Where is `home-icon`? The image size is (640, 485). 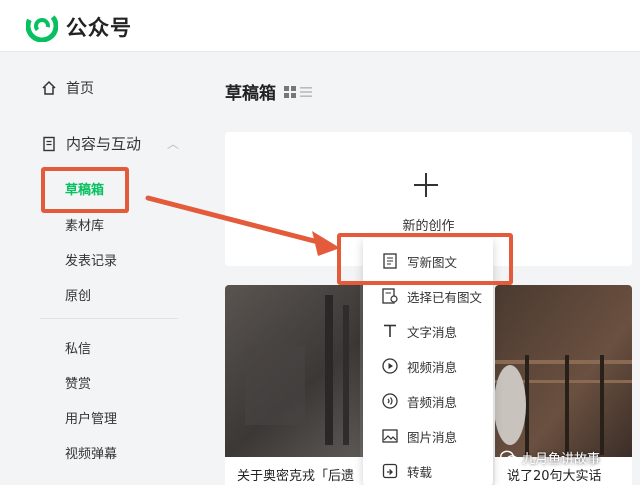 home-icon is located at coordinates (49, 88).